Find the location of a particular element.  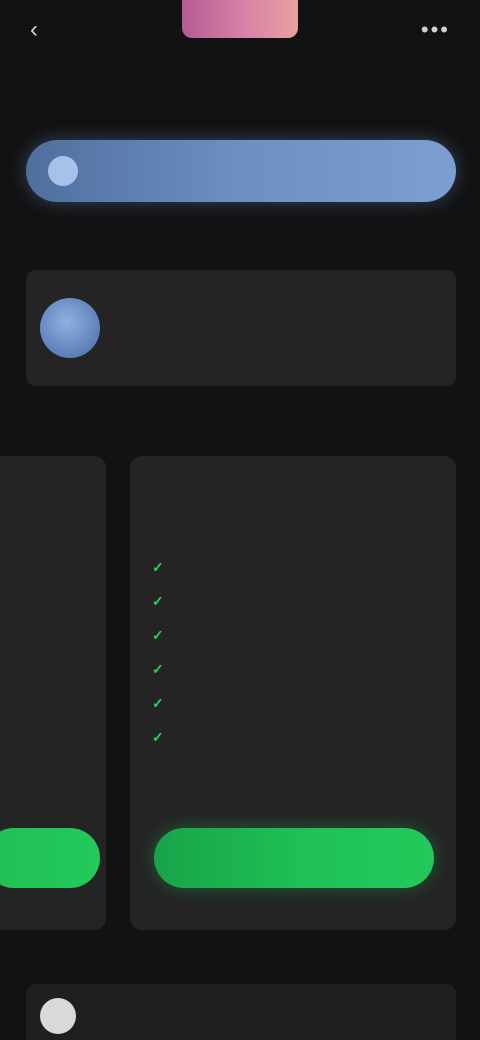

header-artwork is located at coordinates (240, 19).